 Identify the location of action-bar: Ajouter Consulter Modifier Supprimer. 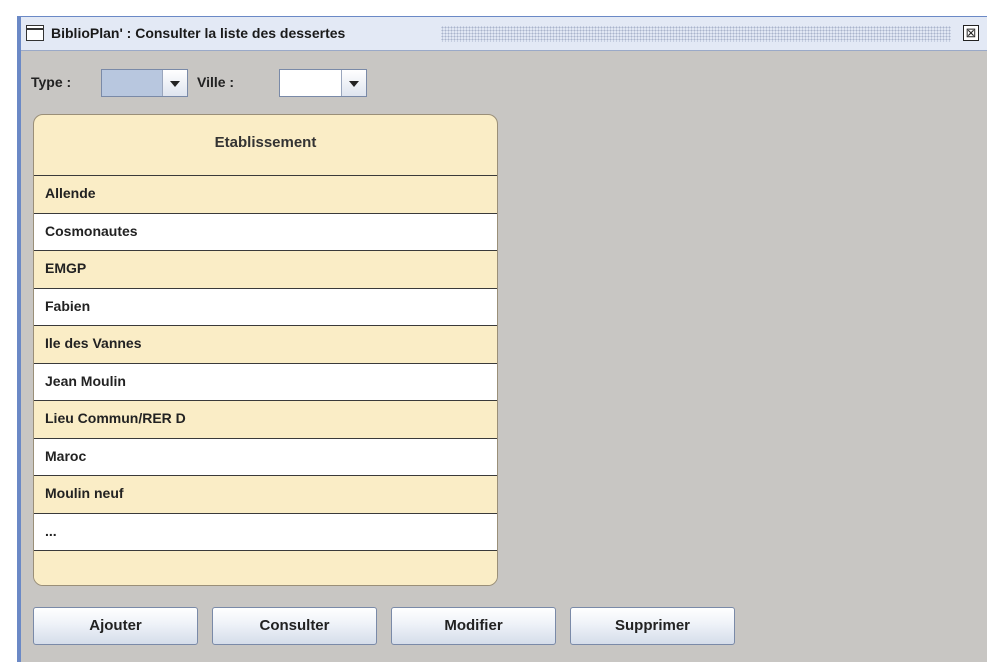
(393, 627).